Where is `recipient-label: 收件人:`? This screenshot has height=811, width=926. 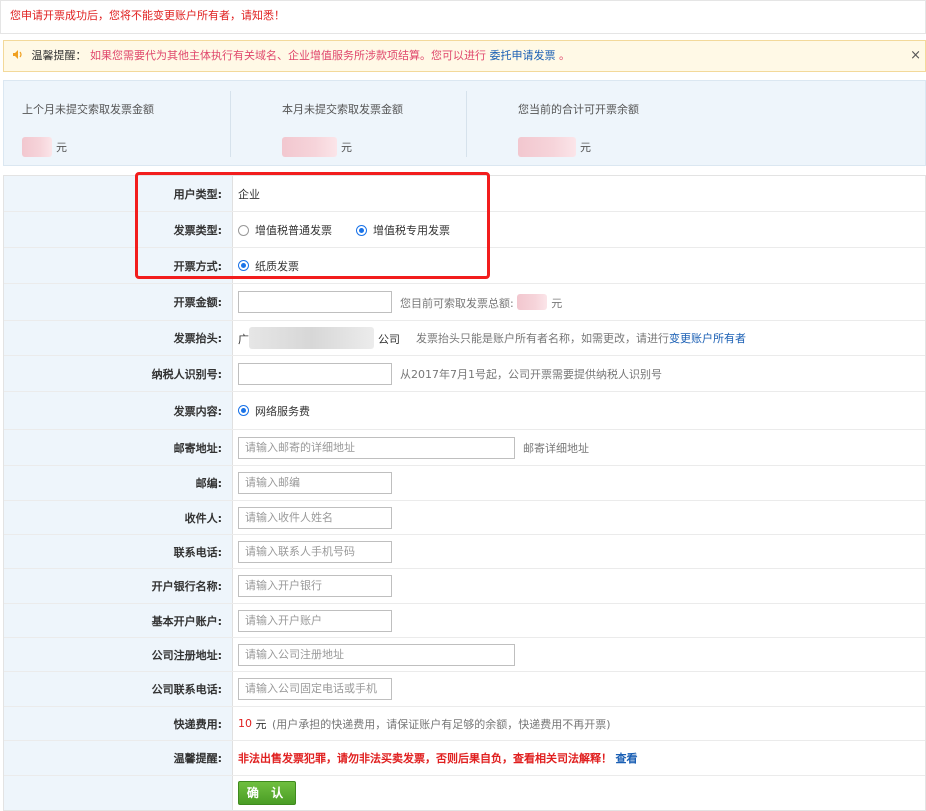 recipient-label: 收件人: is located at coordinates (118, 517).